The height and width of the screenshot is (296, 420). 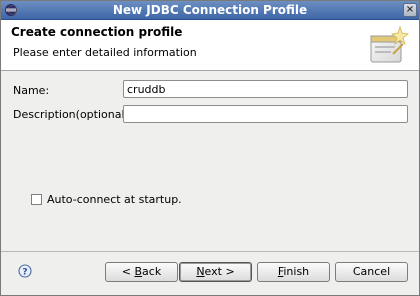 What do you see at coordinates (138, 271) in the screenshot?
I see `back-mnemonic: B` at bounding box center [138, 271].